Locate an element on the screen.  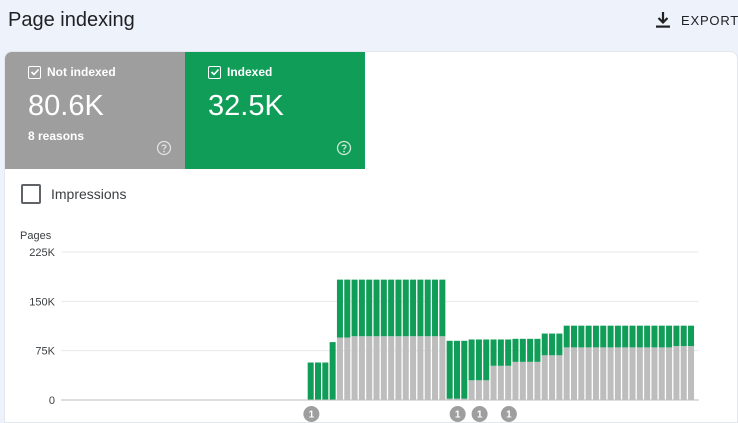
export-button: EXPORT is located at coordinates (696, 20).